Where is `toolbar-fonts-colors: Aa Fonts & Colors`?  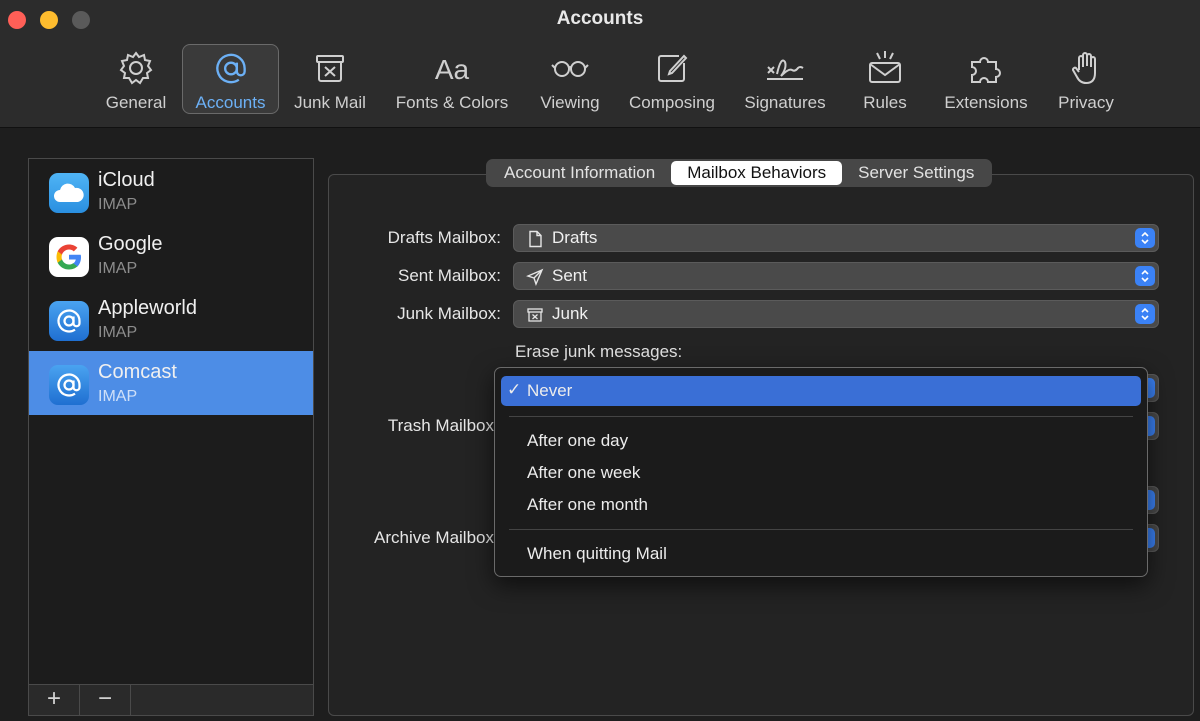
toolbar-fonts-colors: Aa Fonts & Colors is located at coordinates (452, 79).